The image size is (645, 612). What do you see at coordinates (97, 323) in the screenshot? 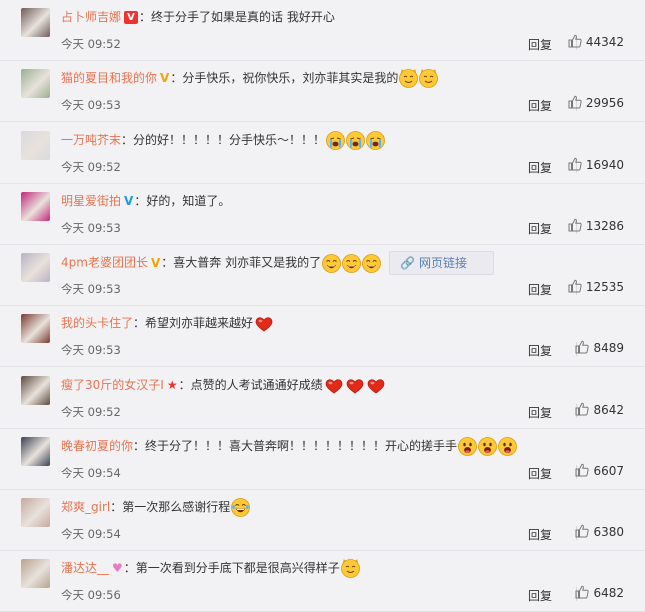
I see `username-link: 我的头卡住了` at bounding box center [97, 323].